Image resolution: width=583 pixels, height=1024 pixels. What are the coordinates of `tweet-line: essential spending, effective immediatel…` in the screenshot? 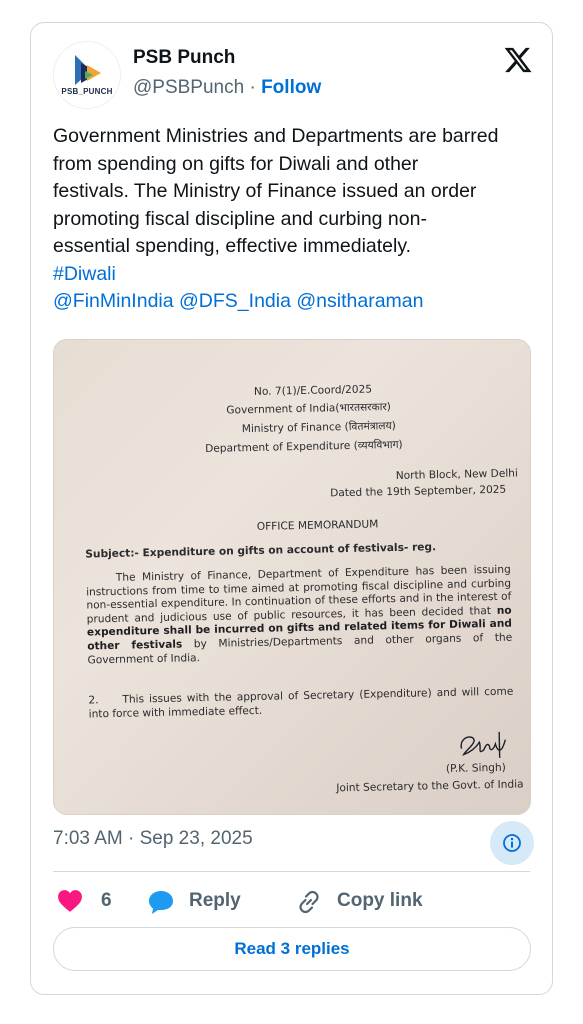 It's located at (232, 246).